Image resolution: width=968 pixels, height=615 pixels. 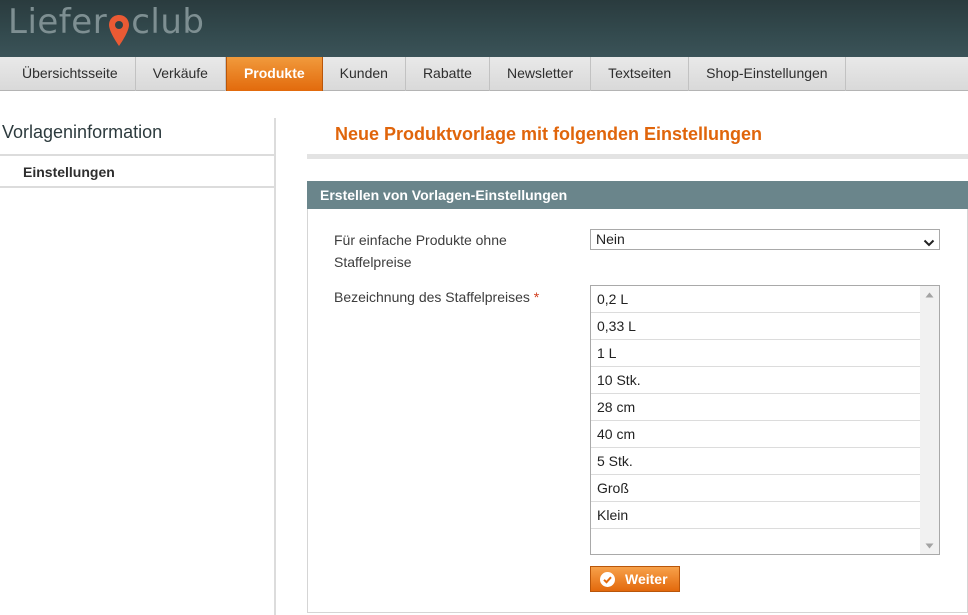 I want to click on required-asterisk: *, so click(x=536, y=297).